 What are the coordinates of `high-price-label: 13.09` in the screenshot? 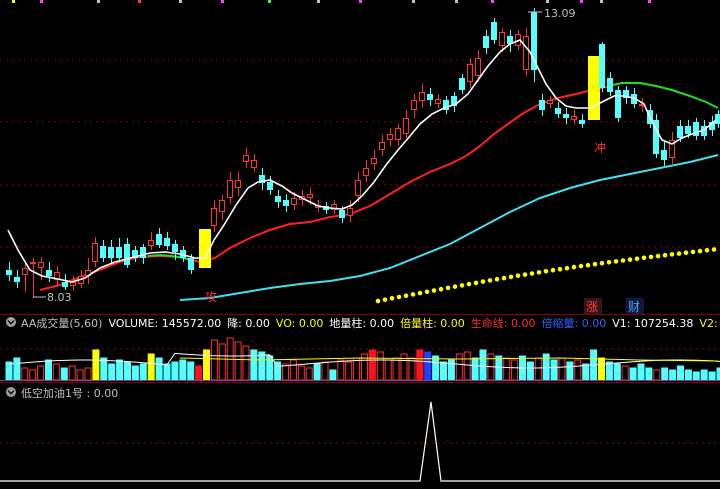 It's located at (560, 13).